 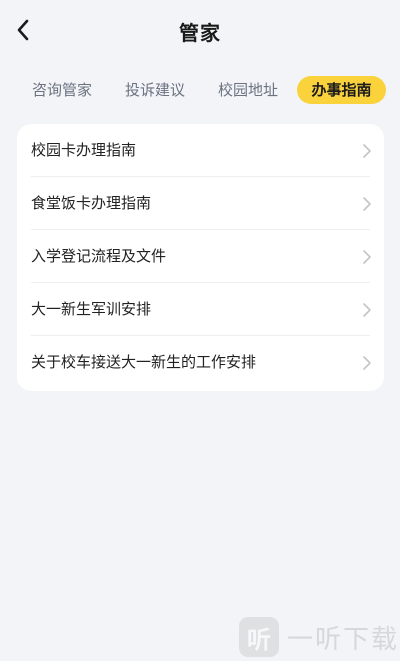 What do you see at coordinates (200, 203) in the screenshot?
I see `list-item: 食堂饭卡办理指南` at bounding box center [200, 203].